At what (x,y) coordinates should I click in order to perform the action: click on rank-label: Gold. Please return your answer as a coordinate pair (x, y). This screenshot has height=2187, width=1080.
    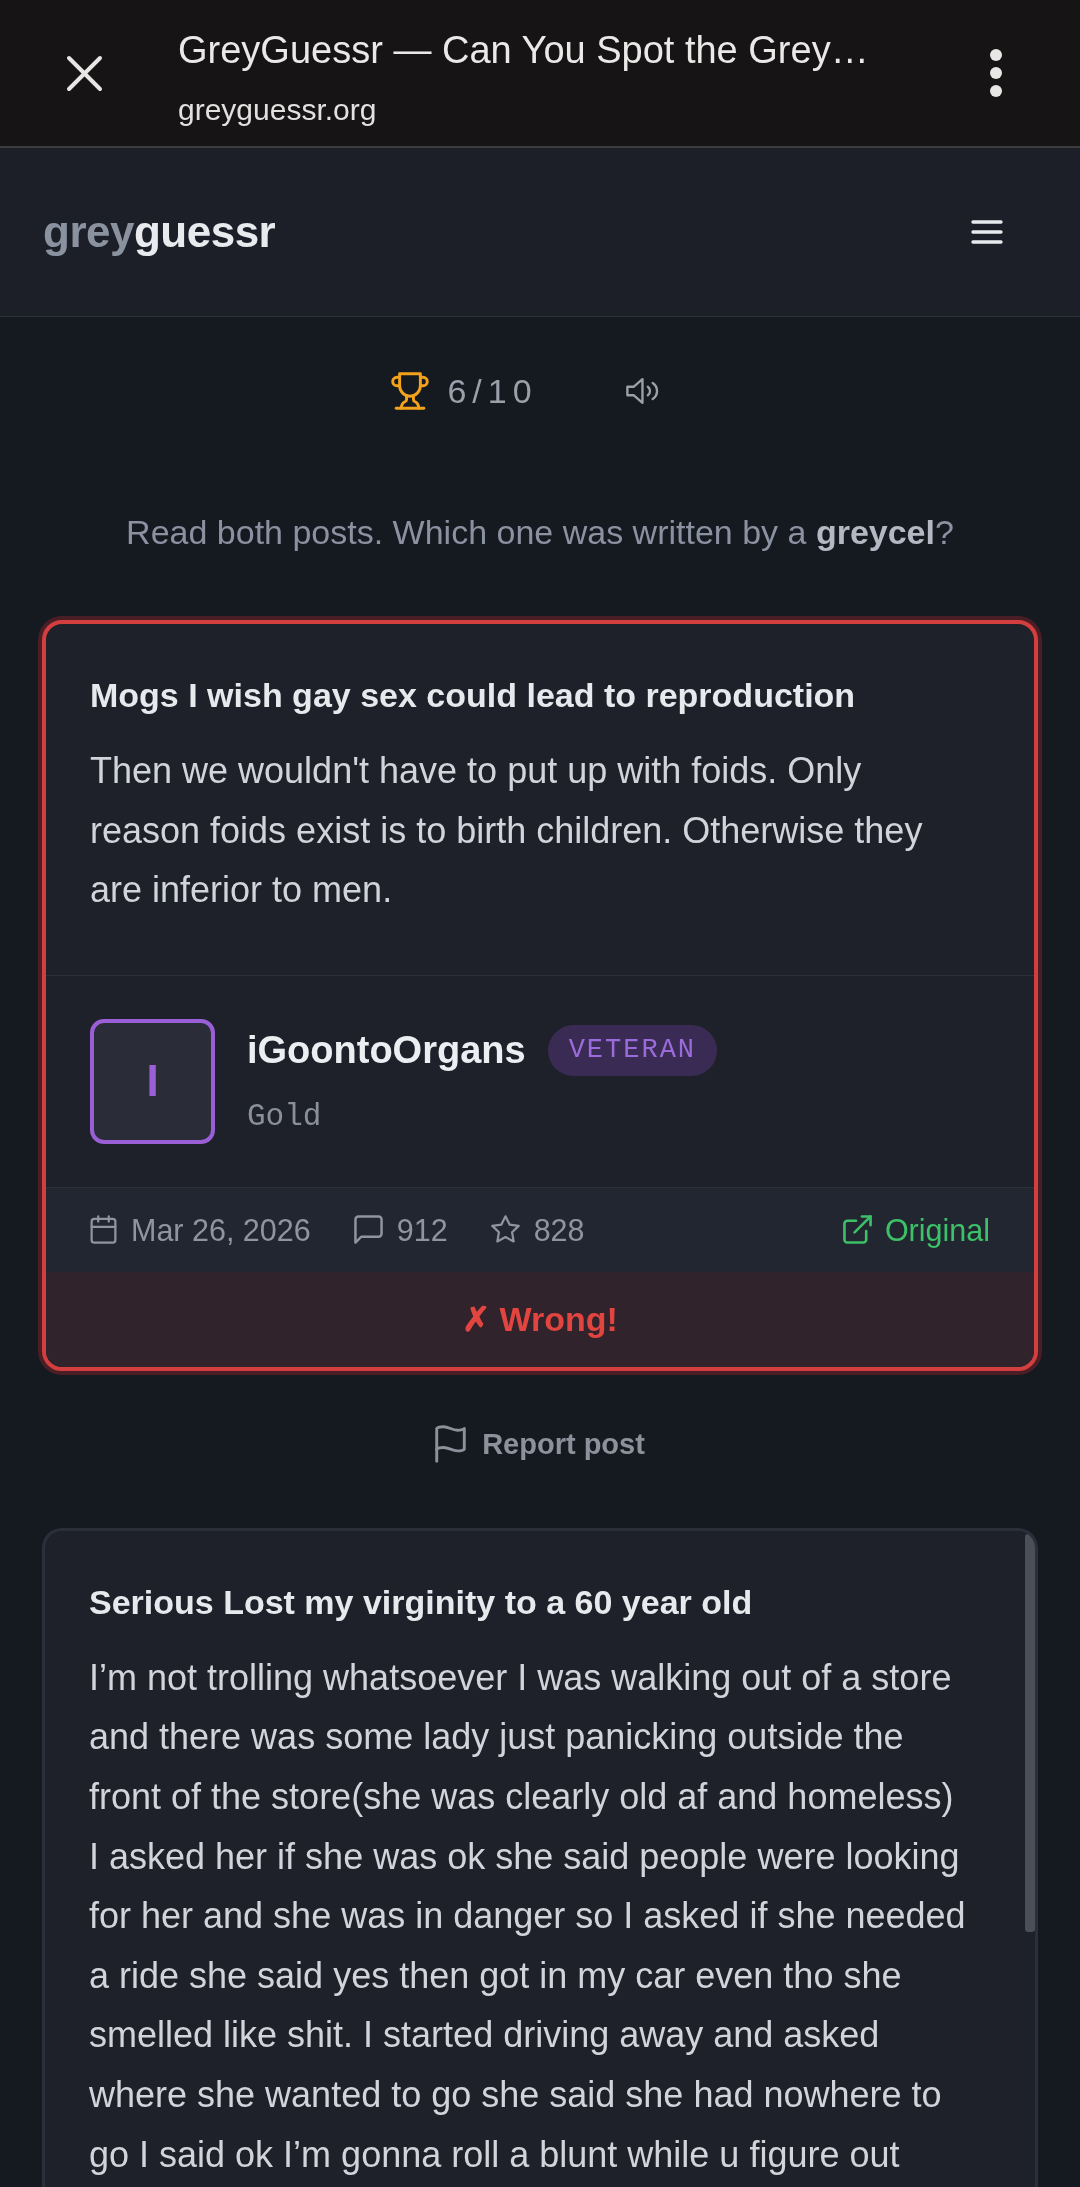
    Looking at the image, I should click on (285, 1117).